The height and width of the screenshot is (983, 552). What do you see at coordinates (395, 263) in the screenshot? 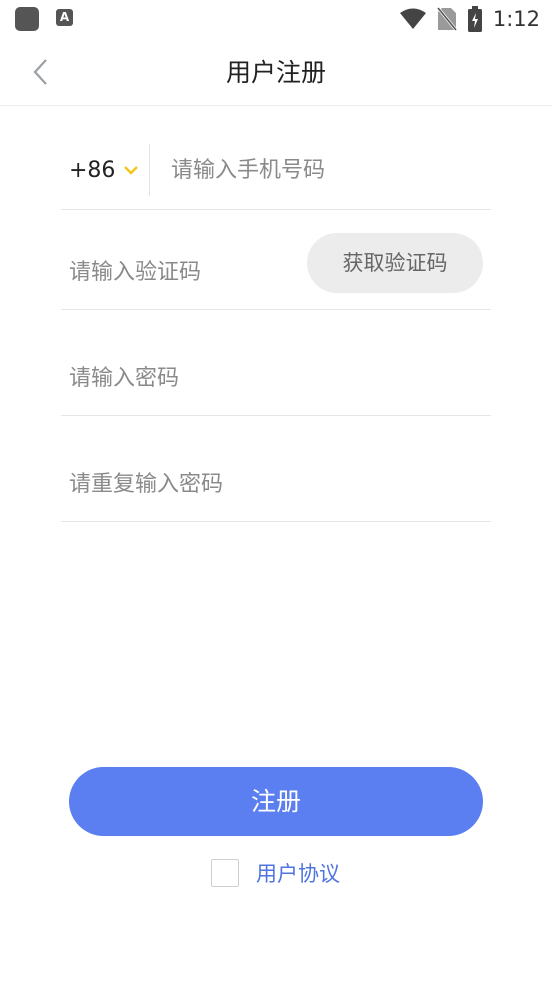
I see `get-code-button: 获取验证码` at bounding box center [395, 263].